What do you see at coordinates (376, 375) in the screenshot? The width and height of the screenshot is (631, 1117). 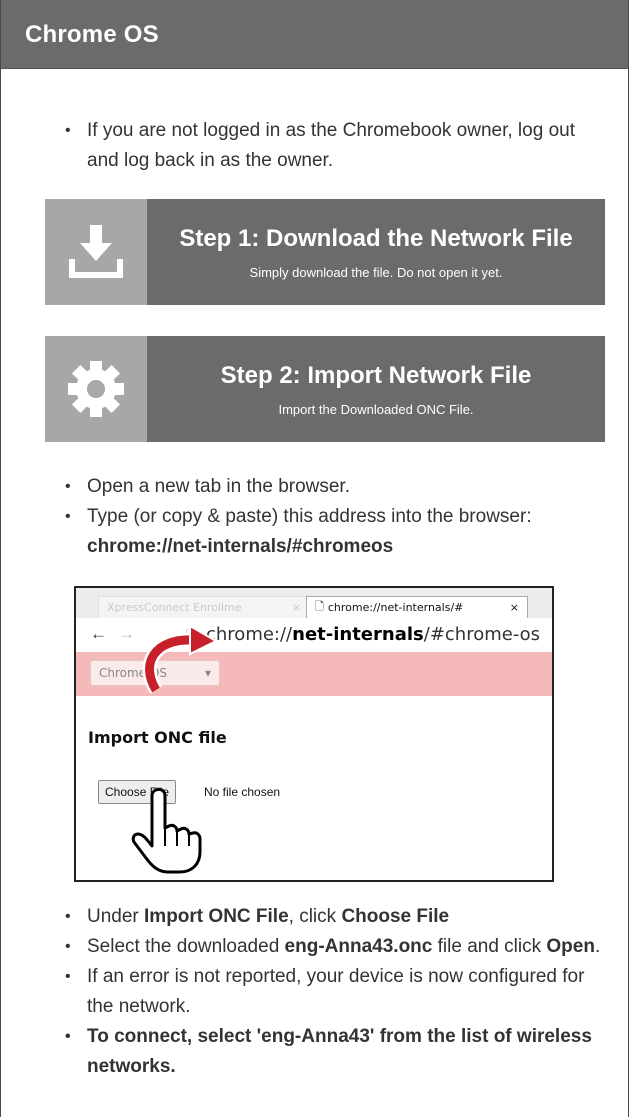 I see `step-2-title: Step 2: Import Network File` at bounding box center [376, 375].